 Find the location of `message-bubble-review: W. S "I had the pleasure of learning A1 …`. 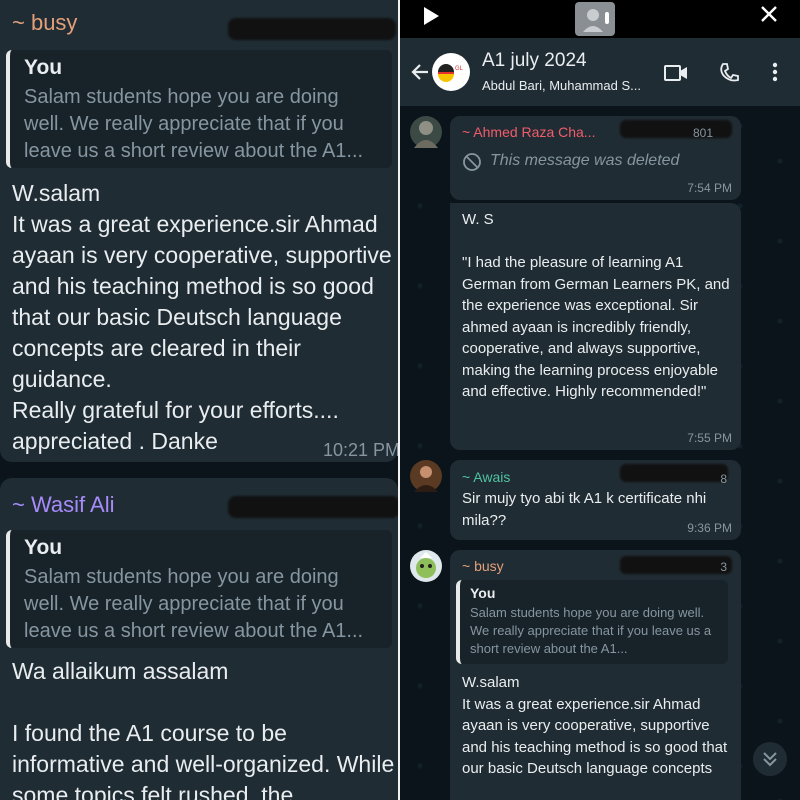

message-bubble-review: W. S "I had the pleasure of learning A1 … is located at coordinates (595, 326).